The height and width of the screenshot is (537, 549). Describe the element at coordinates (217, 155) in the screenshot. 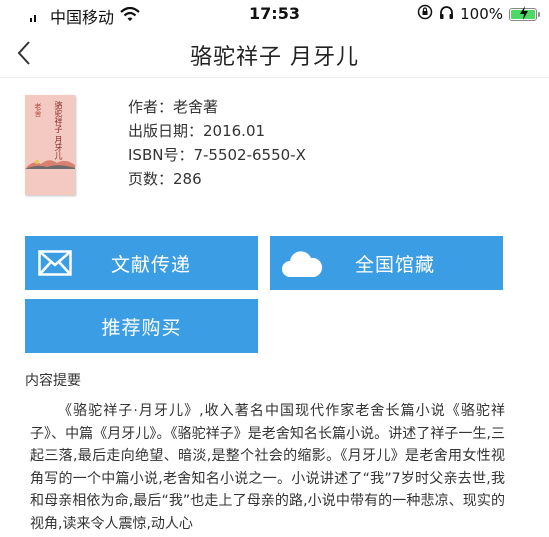

I see `book-isbn: ISBN号：7-5502-6550-X` at that location.